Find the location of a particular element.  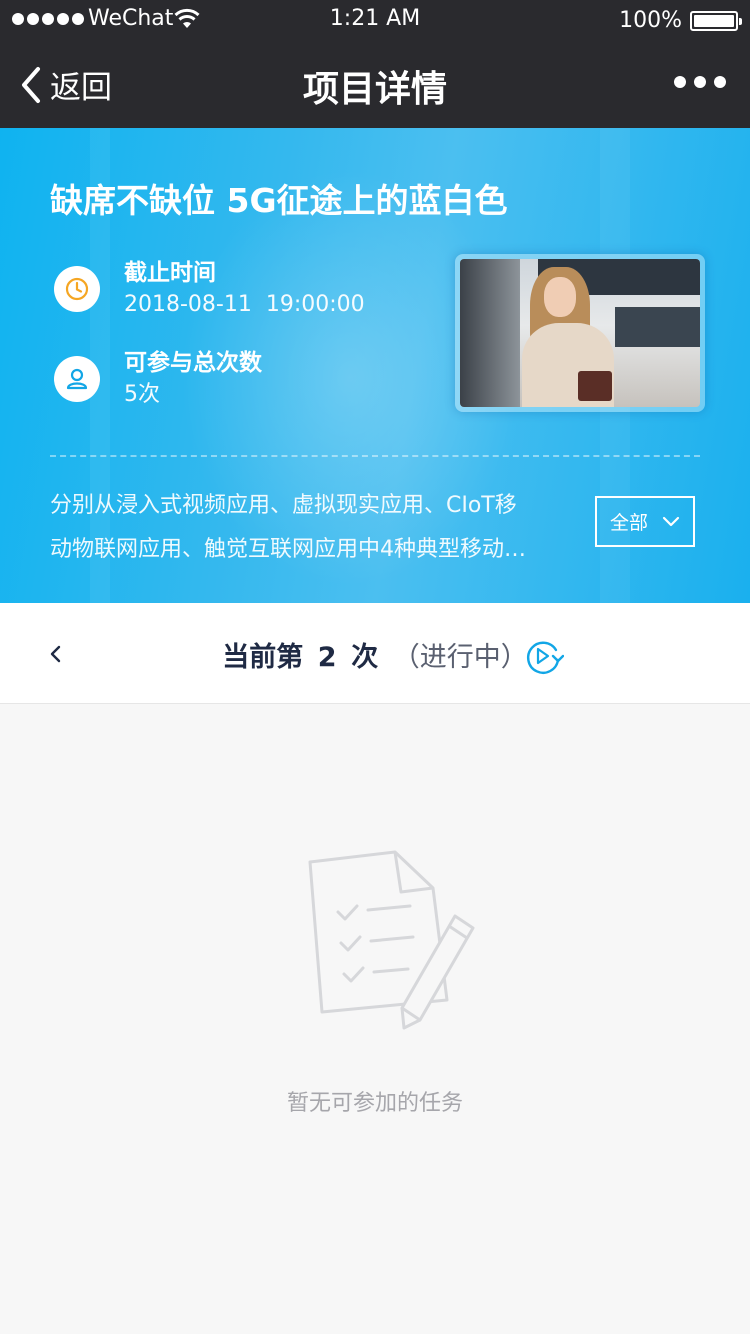

project-title: 缺席不缺位 5G征途上的蓝白色 is located at coordinates (279, 200).